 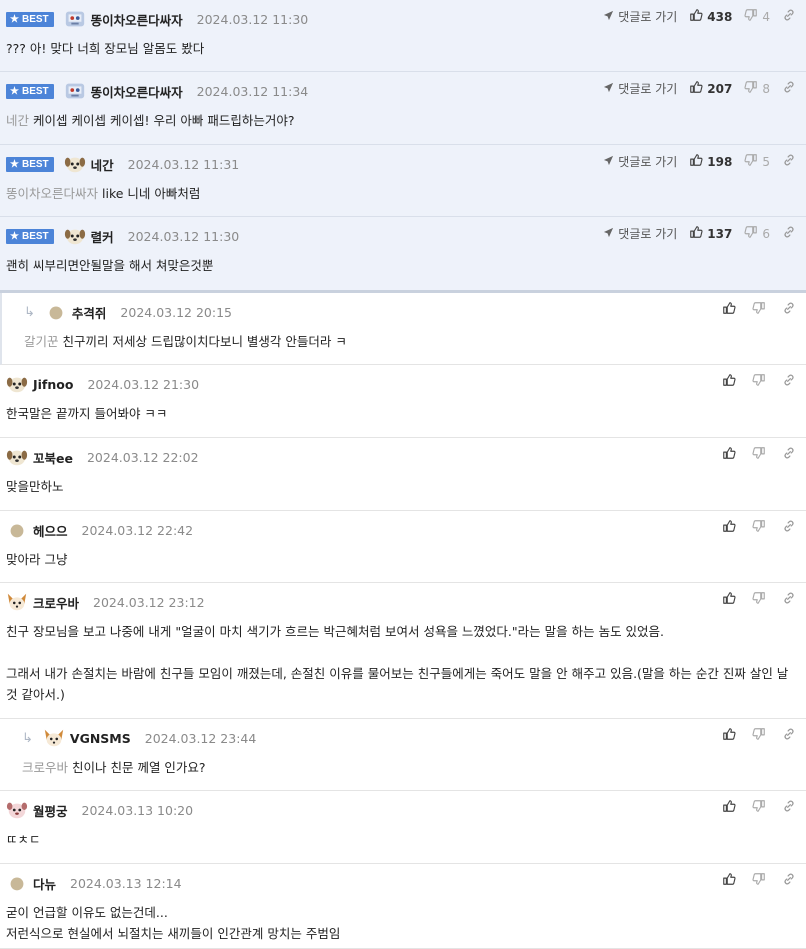 I want to click on downvote-button: 8, so click(x=757, y=88).